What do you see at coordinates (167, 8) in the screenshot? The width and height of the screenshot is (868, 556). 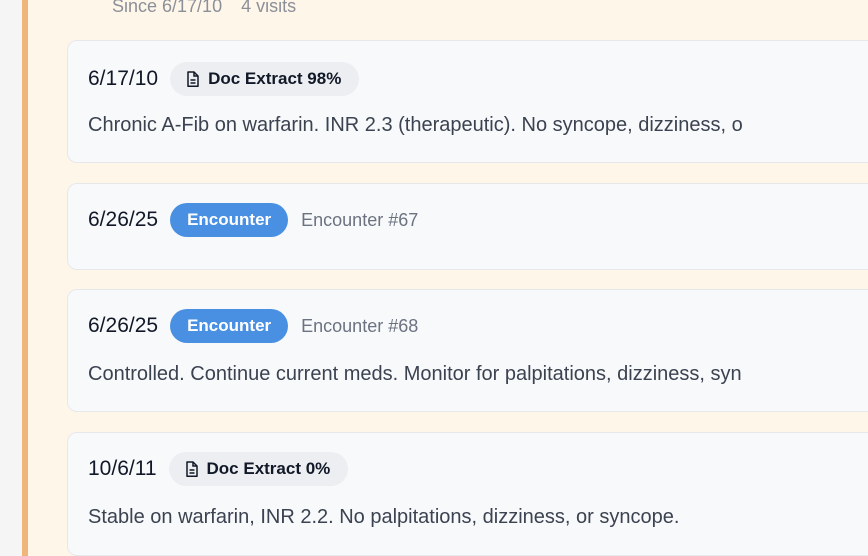 I see `since-text: Since 6/17/10` at bounding box center [167, 8].